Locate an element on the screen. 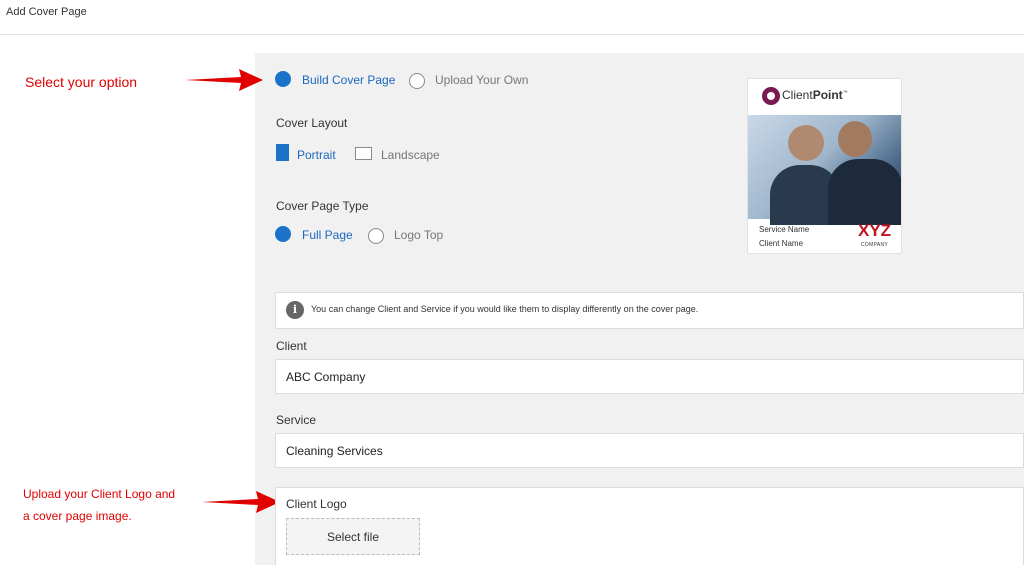  service-label: Service is located at coordinates (296, 420).